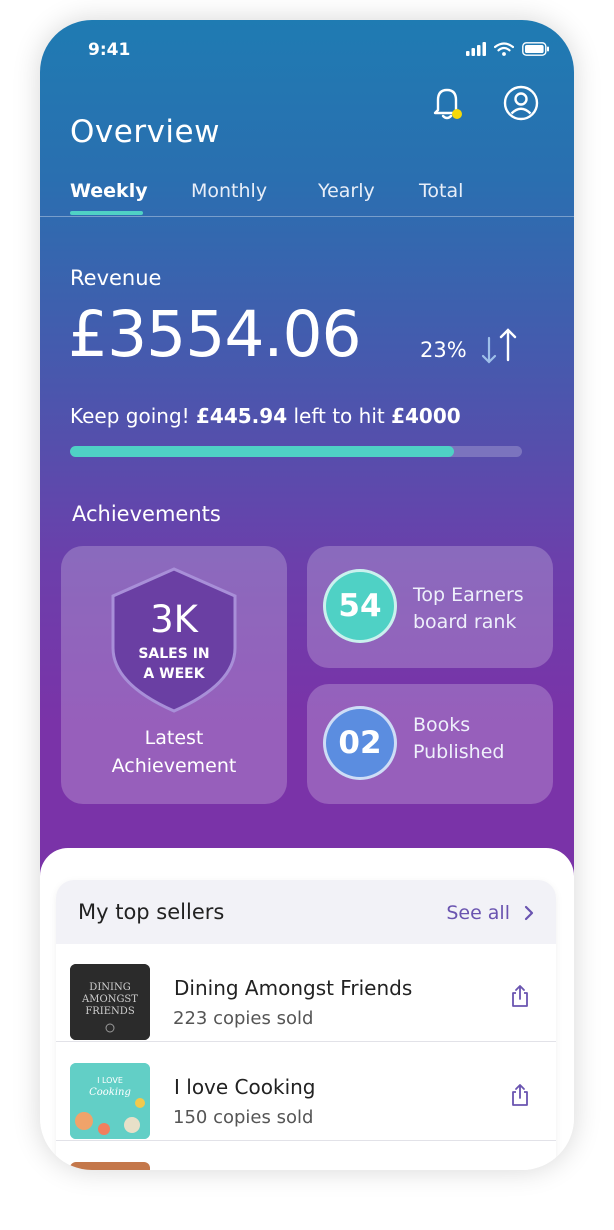 The width and height of the screenshot is (614, 1230). Describe the element at coordinates (459, 752) in the screenshot. I see `books-label-line2: Published` at that location.